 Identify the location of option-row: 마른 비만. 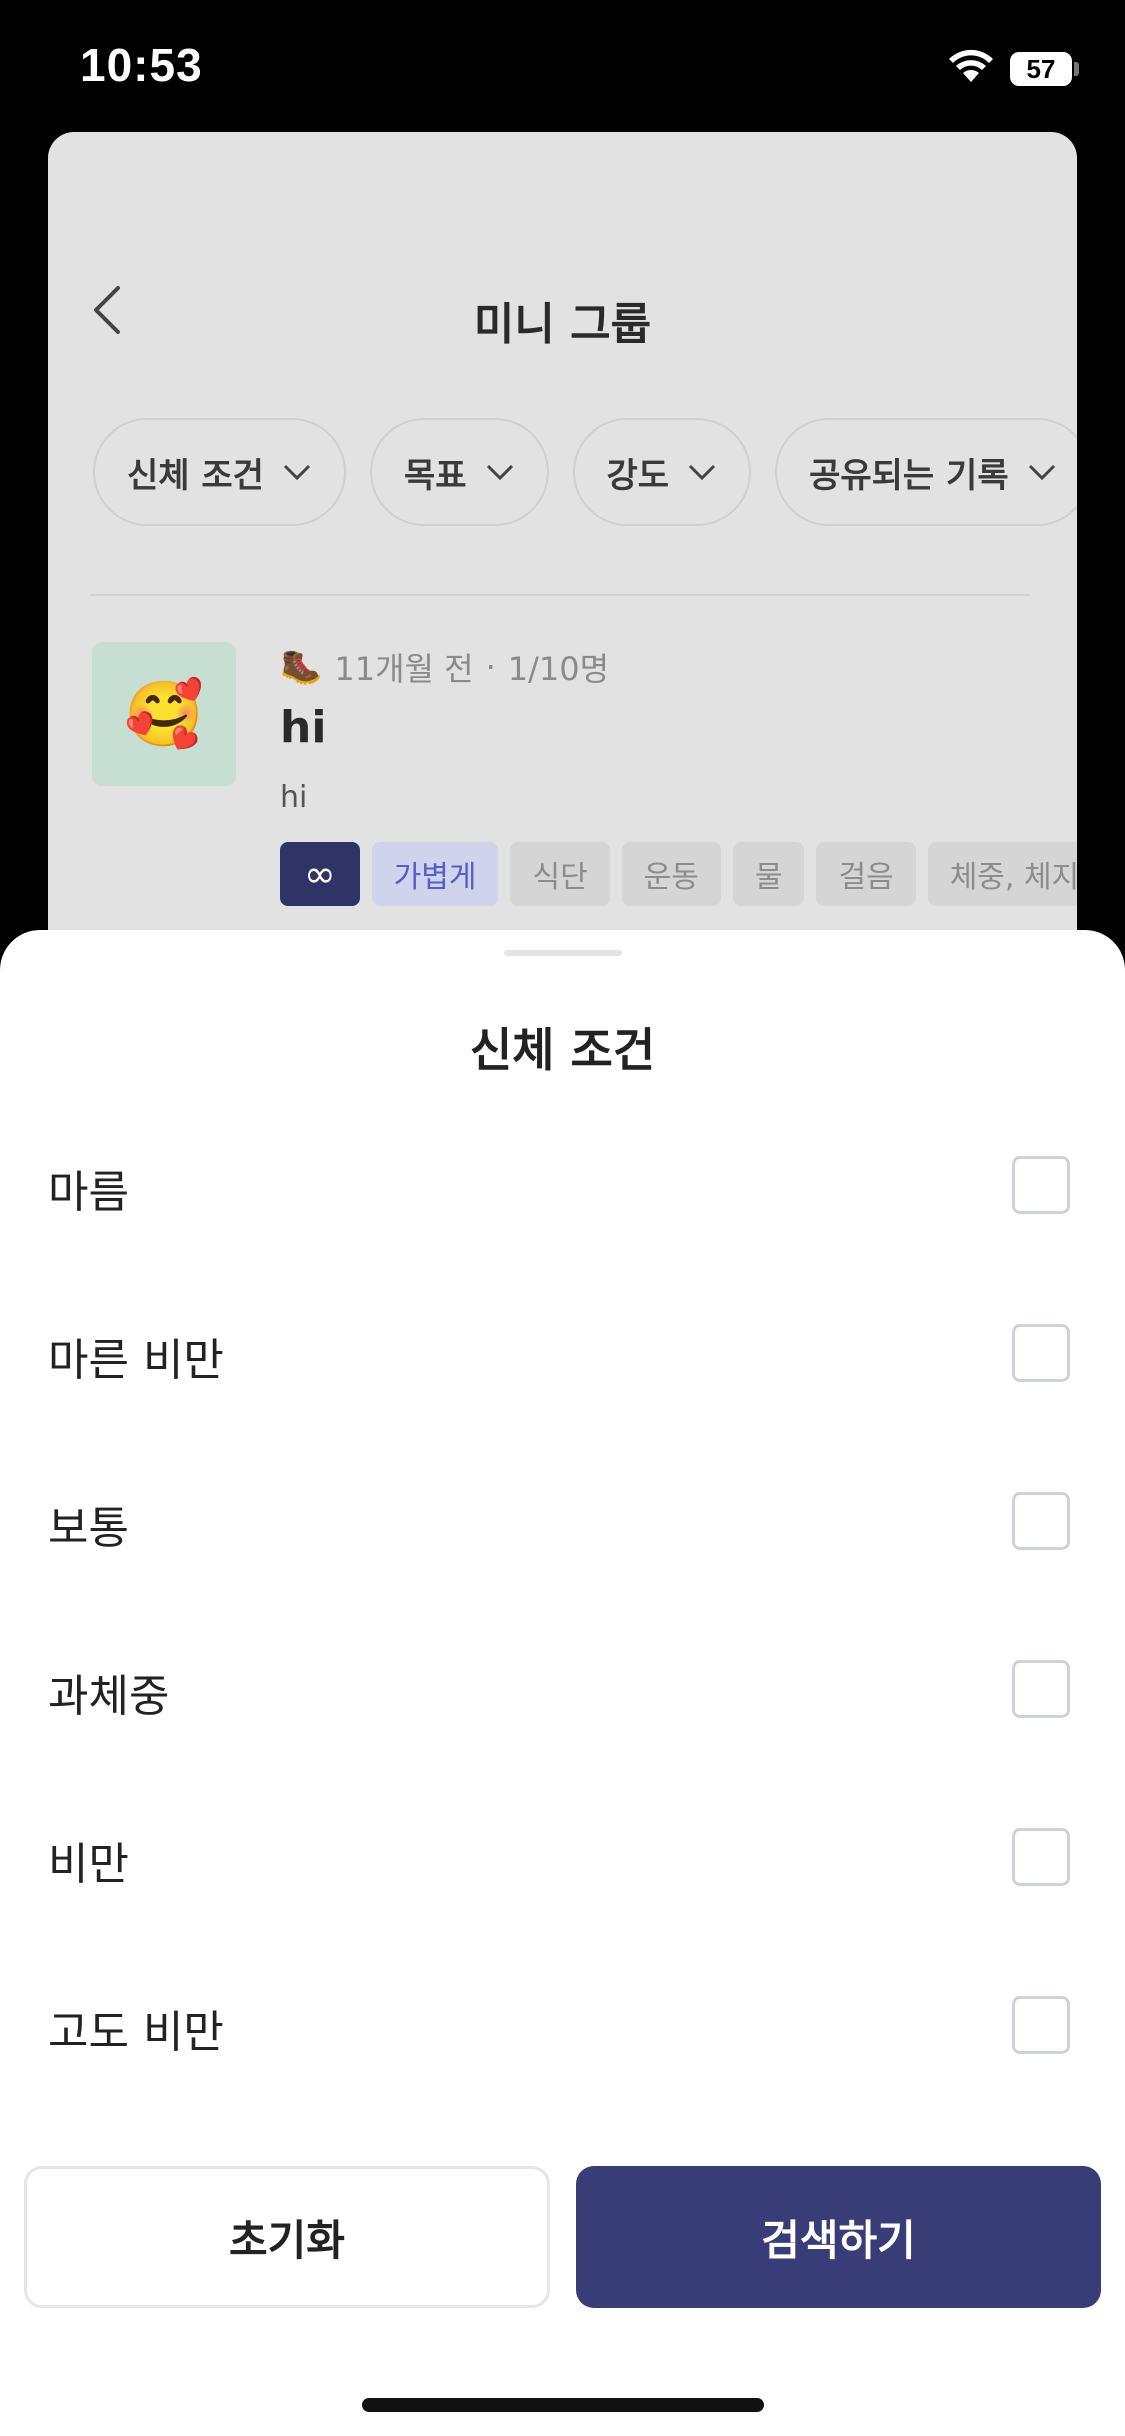
(562, 1354).